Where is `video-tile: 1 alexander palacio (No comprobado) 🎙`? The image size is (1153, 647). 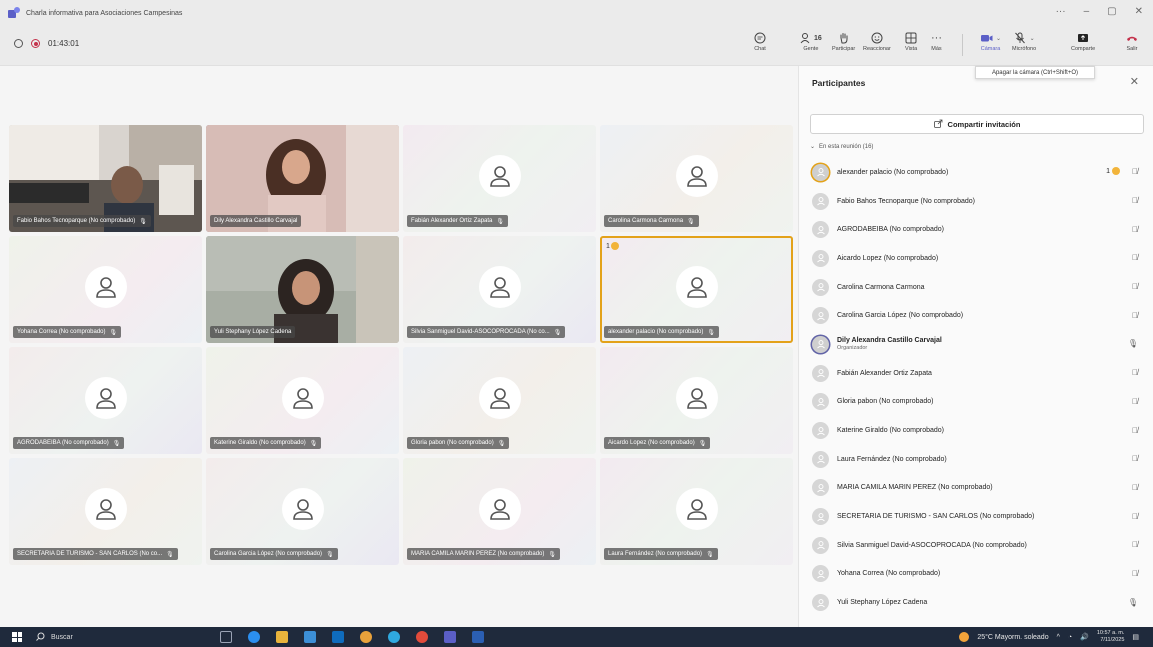 video-tile: 1 alexander palacio (No comprobado) 🎙 is located at coordinates (696, 289).